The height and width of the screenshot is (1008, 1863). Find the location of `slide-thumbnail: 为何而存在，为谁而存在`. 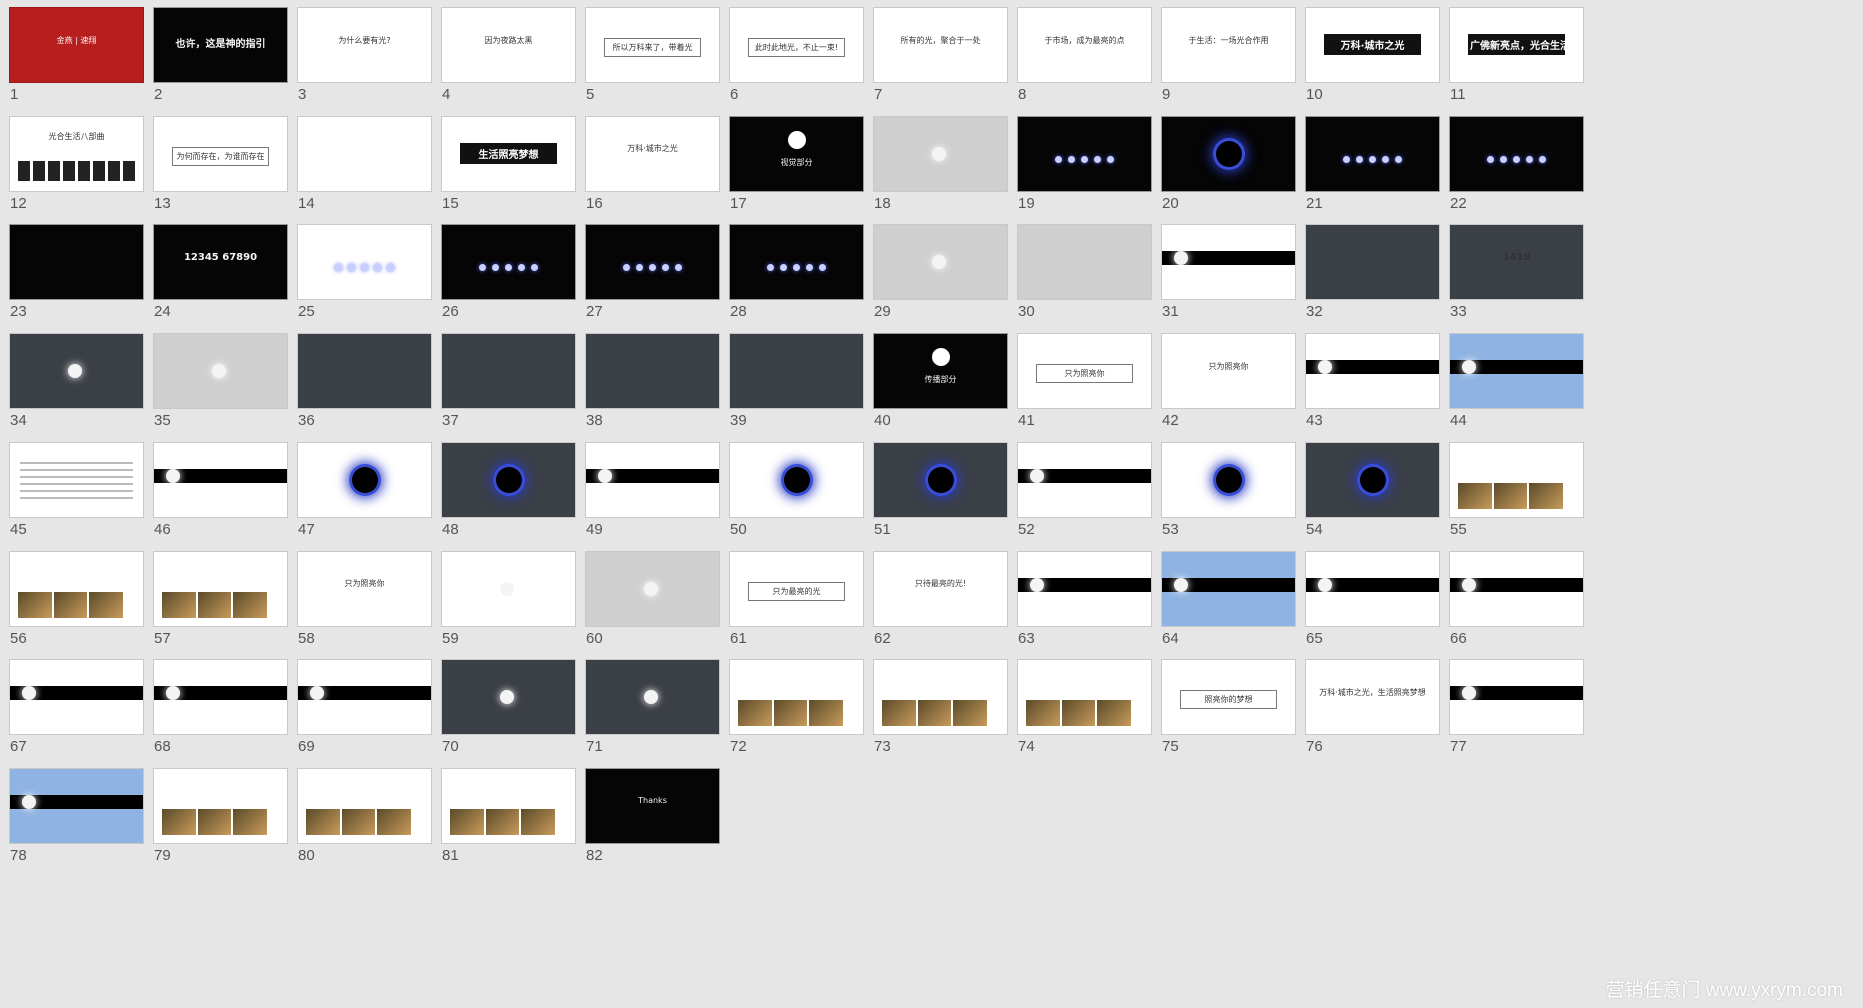

slide-thumbnail: 为何而存在，为谁而存在 is located at coordinates (220, 153).